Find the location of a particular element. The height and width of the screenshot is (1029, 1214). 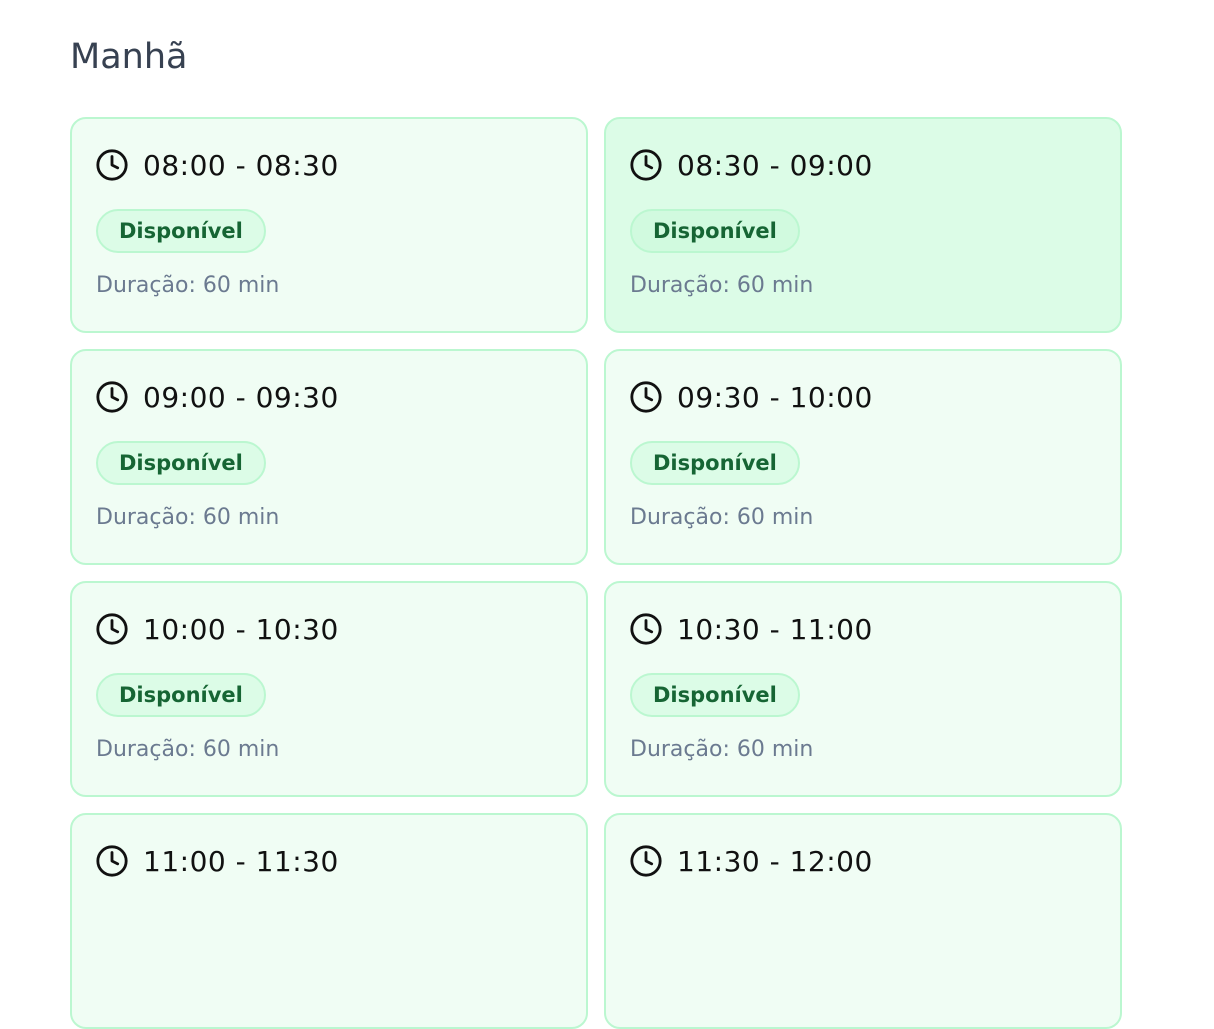

time-row: 11:30 - 12:00 is located at coordinates (863, 861).